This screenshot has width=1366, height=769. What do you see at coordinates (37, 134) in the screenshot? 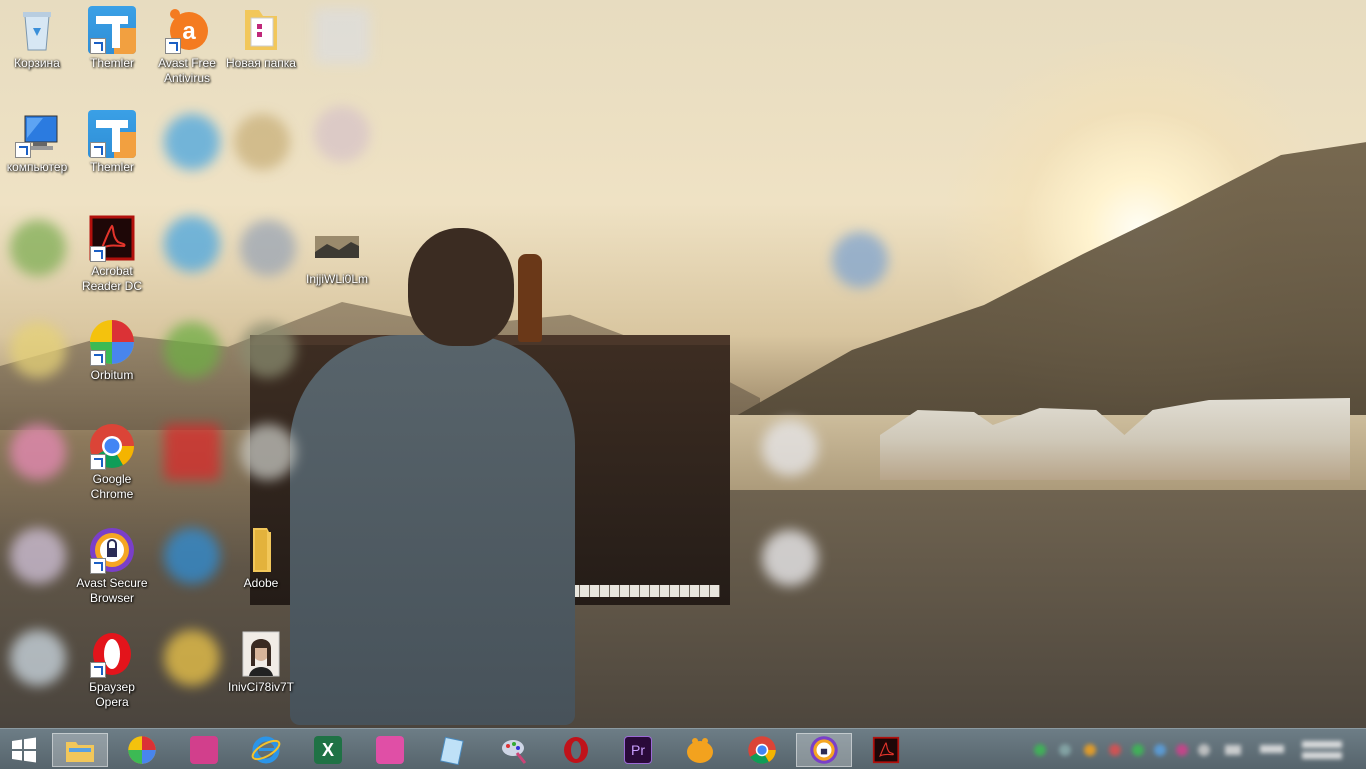
I see `computer-icon` at bounding box center [37, 134].